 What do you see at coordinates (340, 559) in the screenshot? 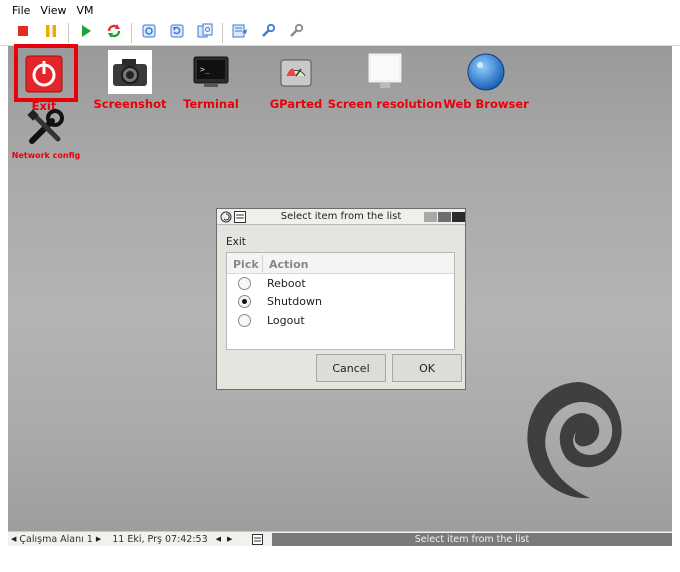
I see `vm-frame-bottom` at bounding box center [340, 559].